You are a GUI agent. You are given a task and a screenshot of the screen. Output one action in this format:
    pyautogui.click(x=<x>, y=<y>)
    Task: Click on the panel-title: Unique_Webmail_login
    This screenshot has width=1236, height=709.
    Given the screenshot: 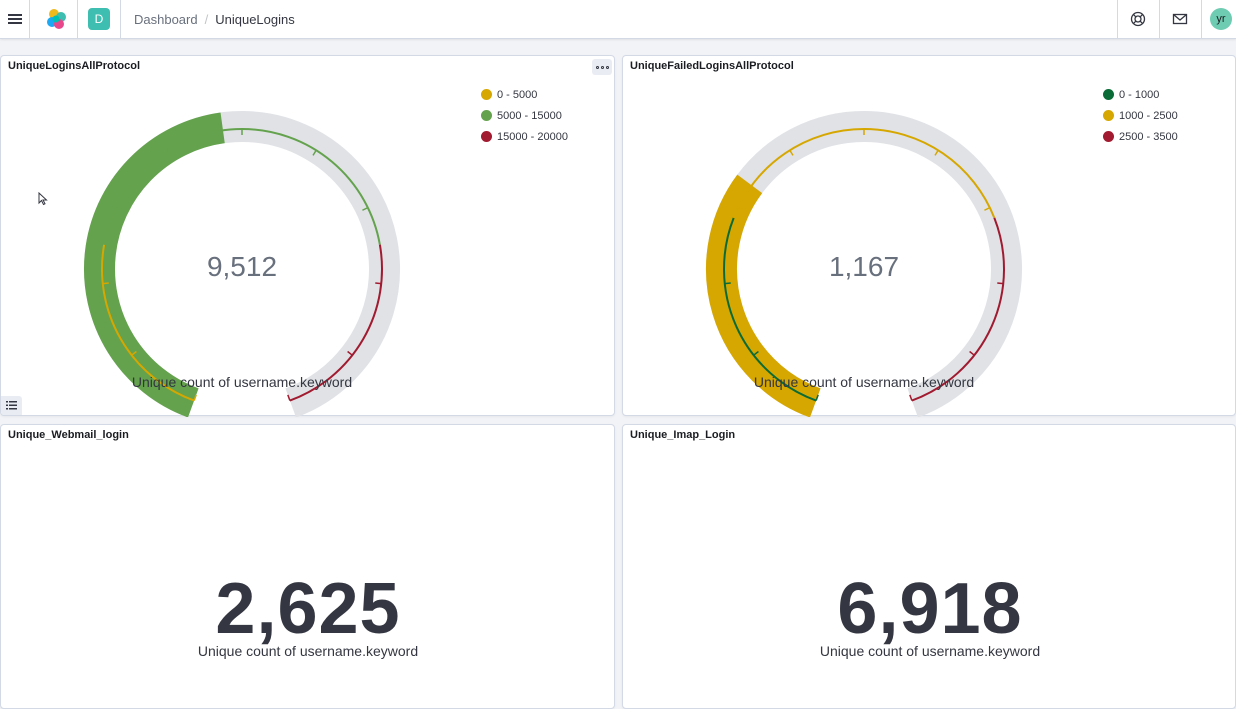 What is the action you would take?
    pyautogui.click(x=68, y=435)
    